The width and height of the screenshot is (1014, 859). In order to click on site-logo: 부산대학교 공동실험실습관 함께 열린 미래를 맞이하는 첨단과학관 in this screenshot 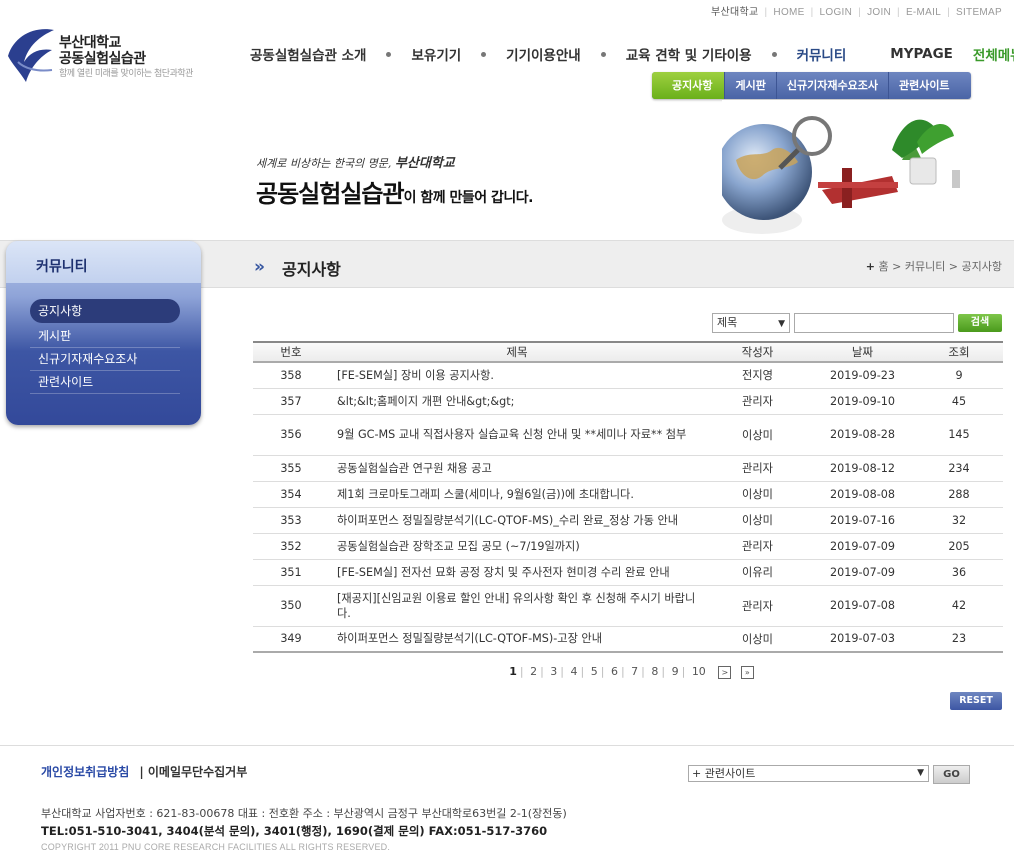, I will do `click(102, 55)`.